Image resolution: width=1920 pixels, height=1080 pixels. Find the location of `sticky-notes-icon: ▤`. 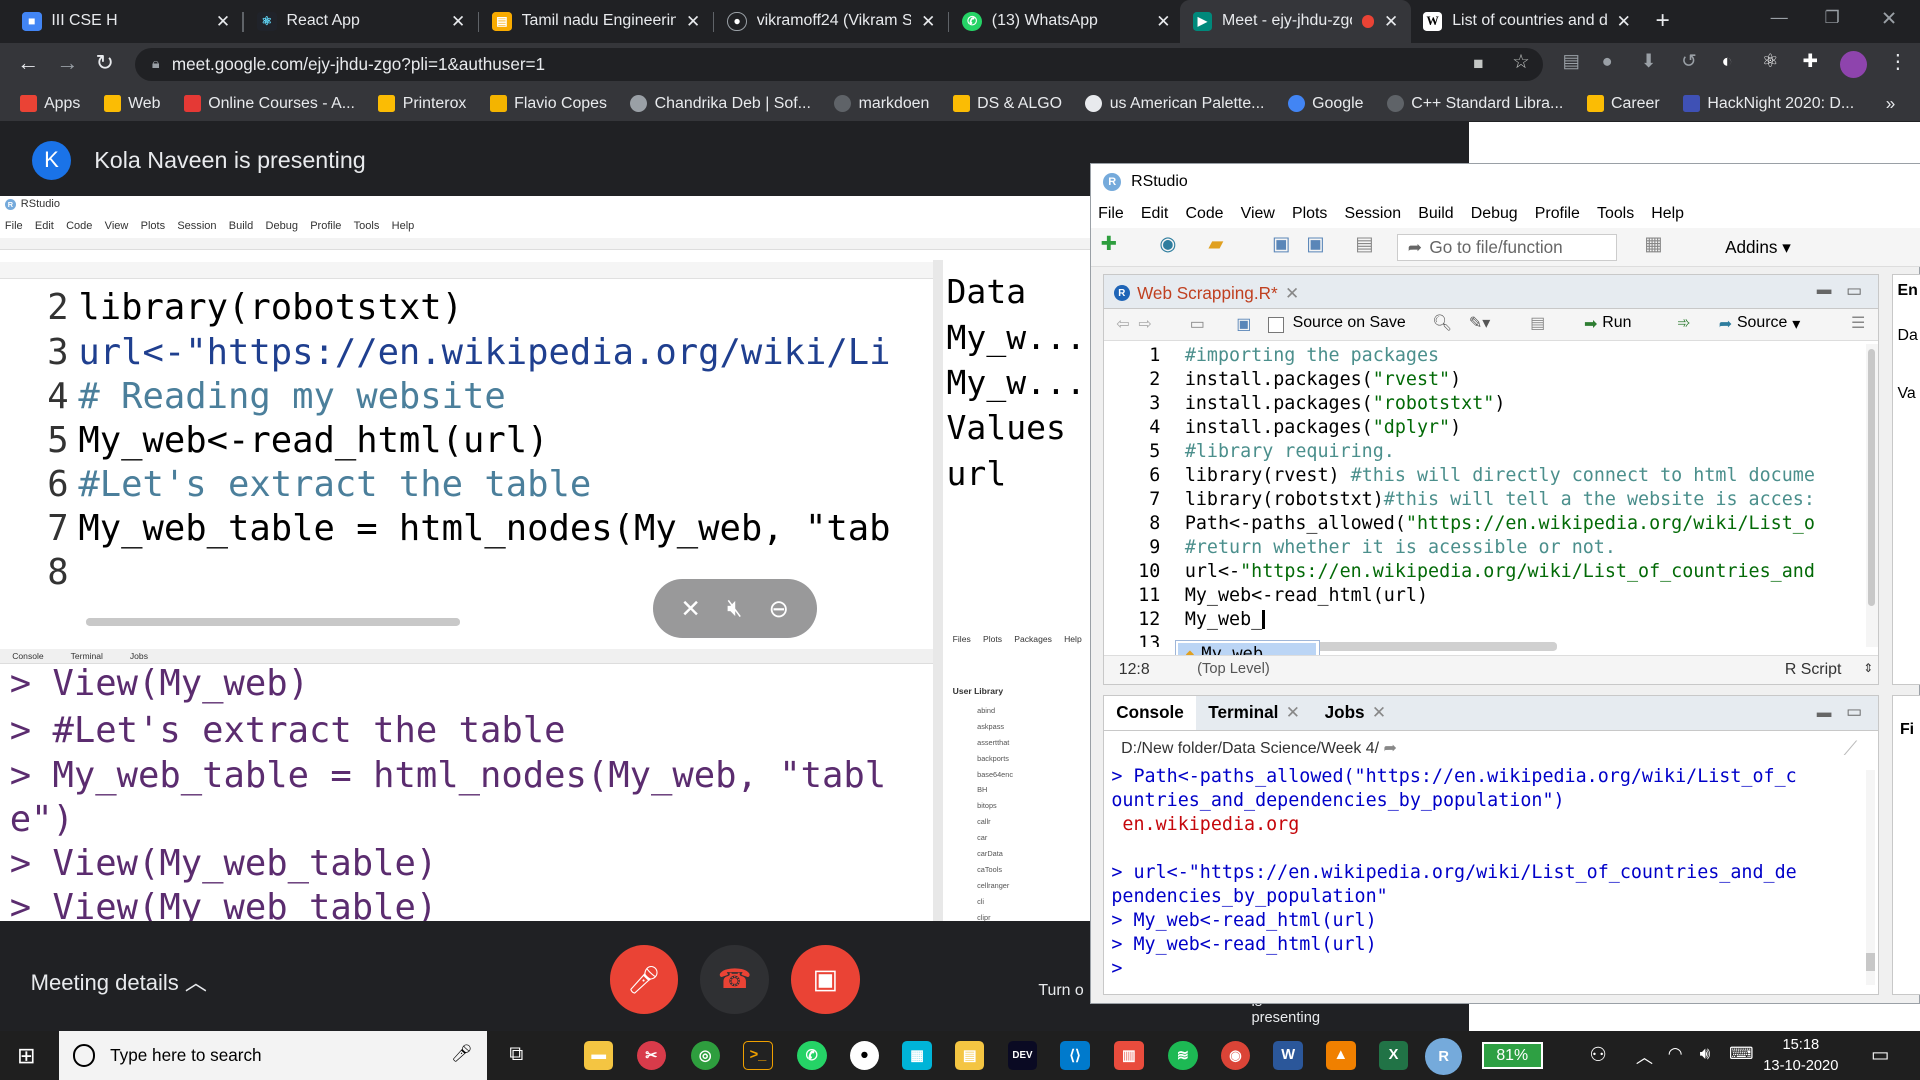

sticky-notes-icon: ▤ is located at coordinates (970, 1055).